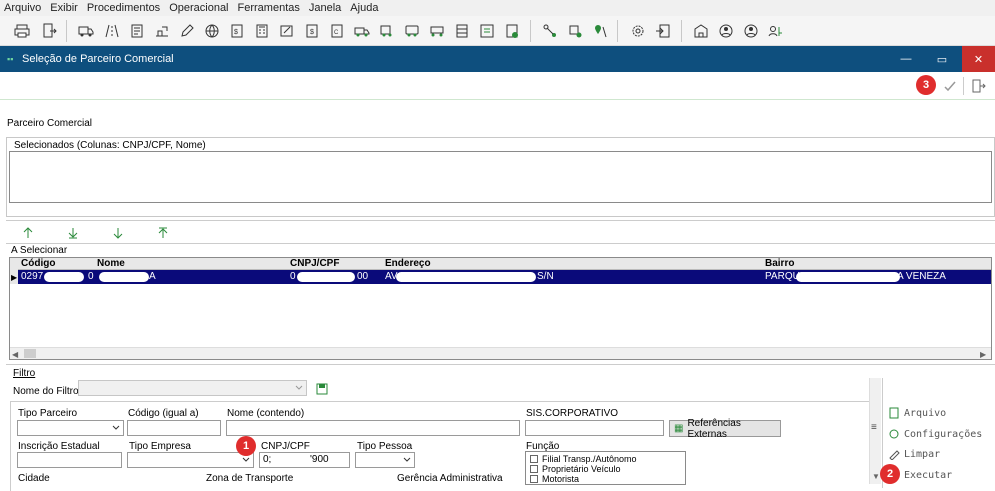 The height and width of the screenshot is (491, 995). Describe the element at coordinates (725, 30) in the screenshot. I see `user-circle-icon` at that location.